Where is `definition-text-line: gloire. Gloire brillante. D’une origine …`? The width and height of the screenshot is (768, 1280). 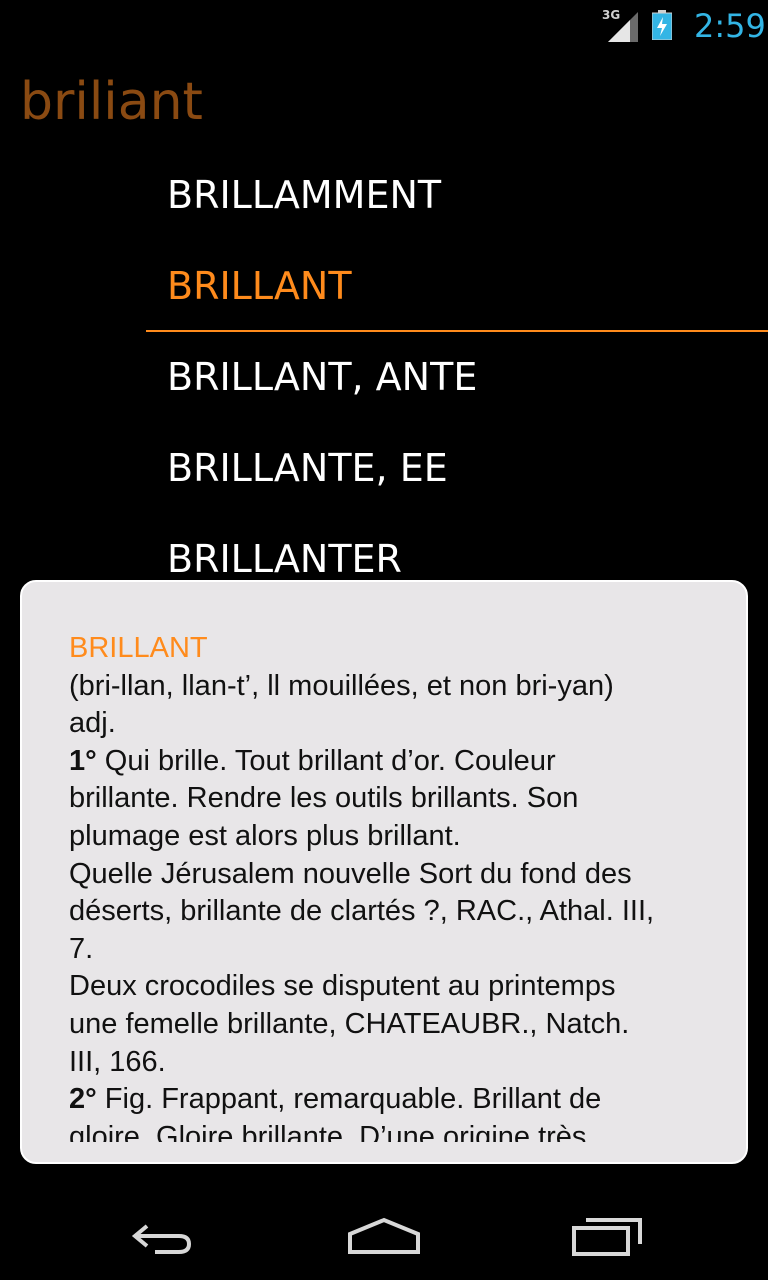 definition-text-line: gloire. Gloire brillante. D’une origine … is located at coordinates (328, 1131).